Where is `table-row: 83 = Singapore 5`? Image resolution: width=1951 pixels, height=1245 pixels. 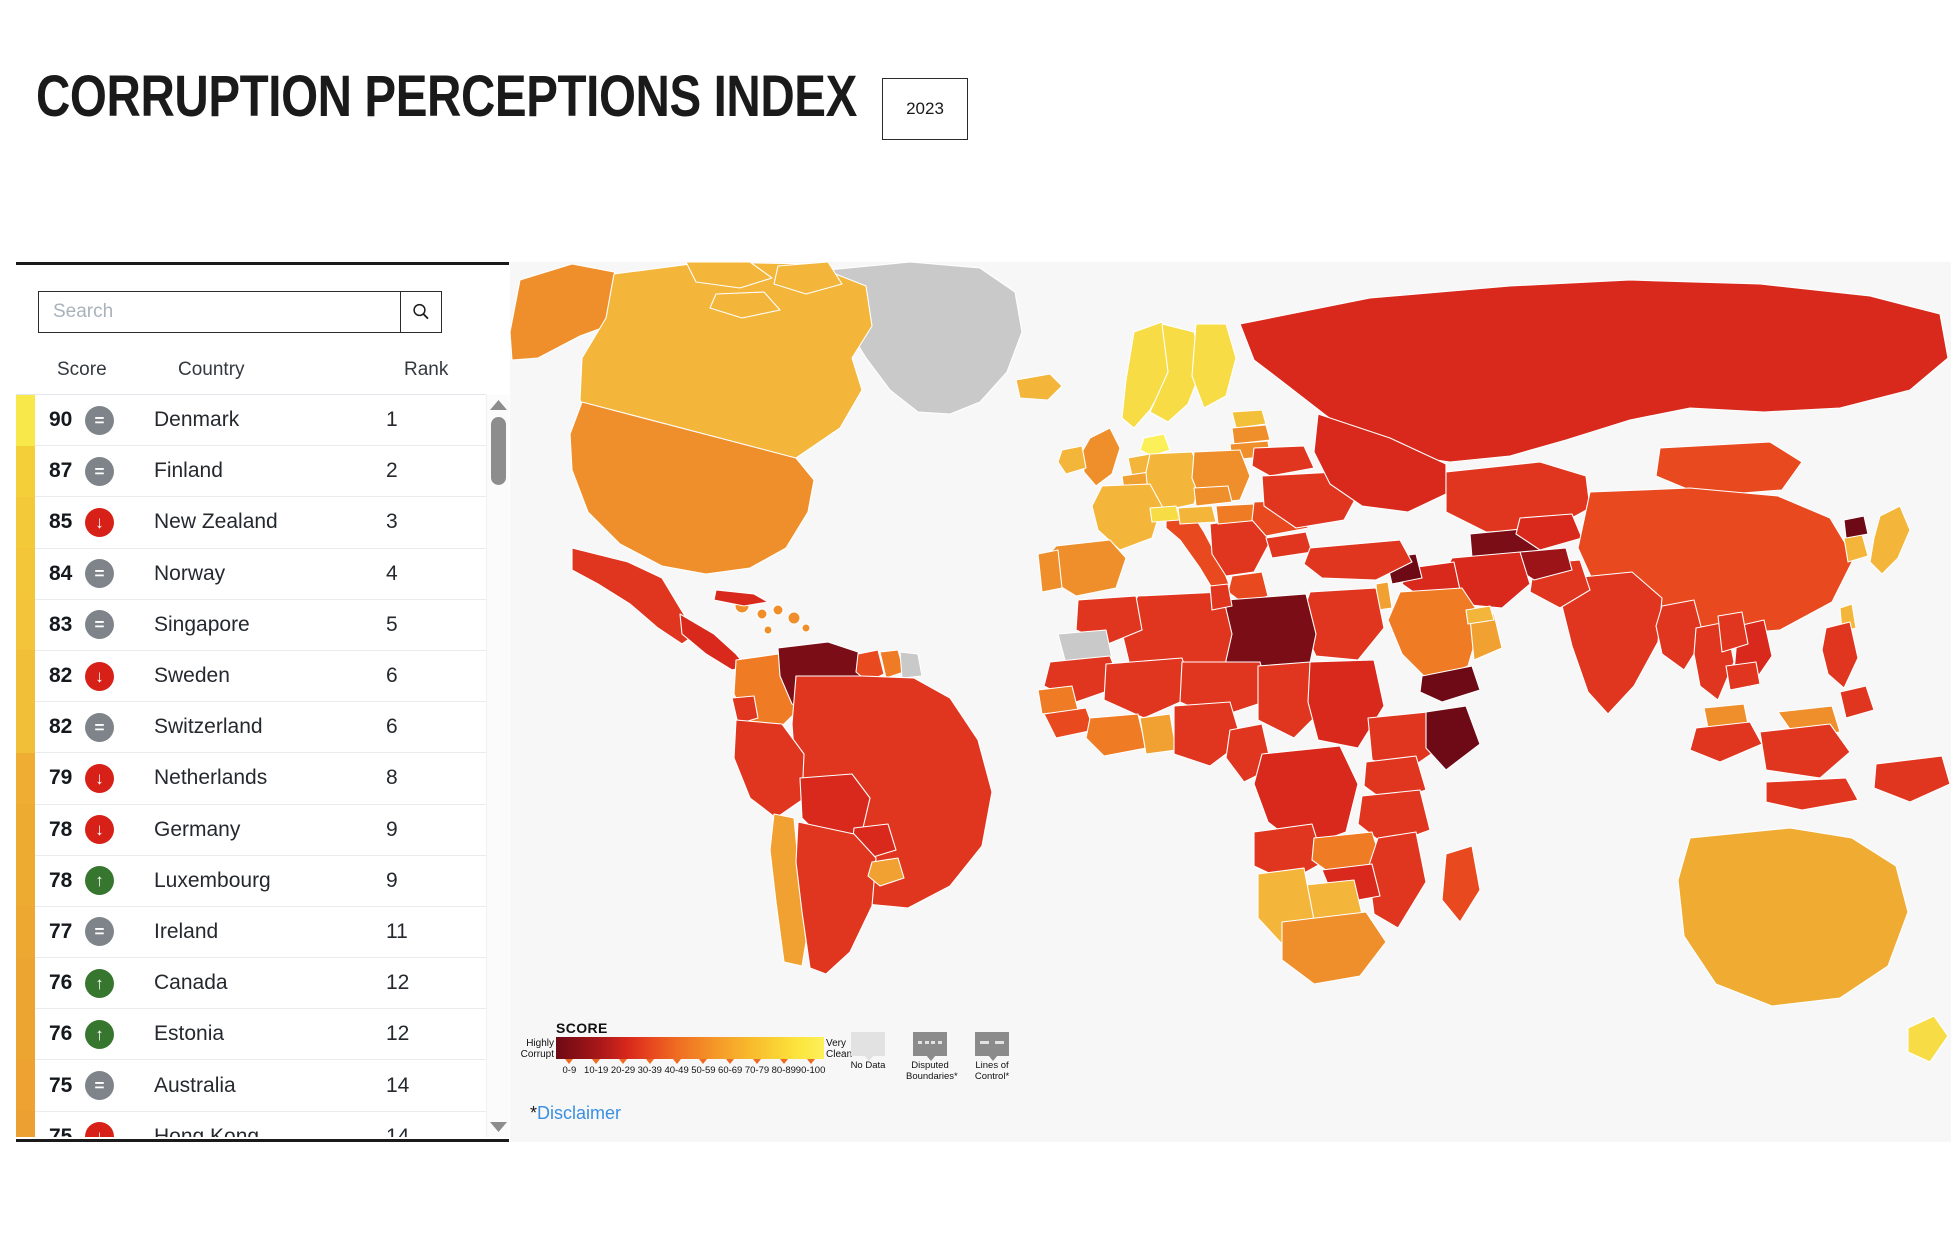
table-row: 83 = Singapore 5 is located at coordinates (251, 625).